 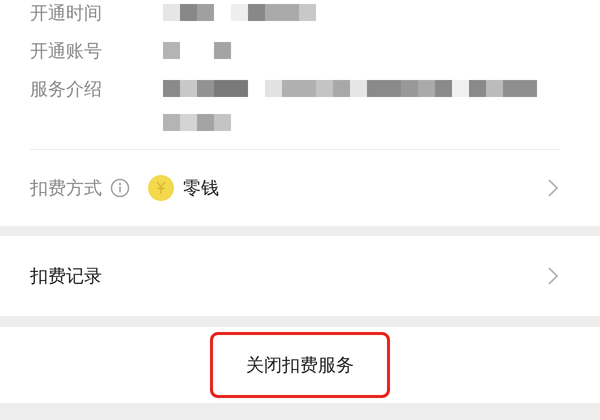 I want to click on payment-records-label: 扣费记录, so click(x=66, y=276).